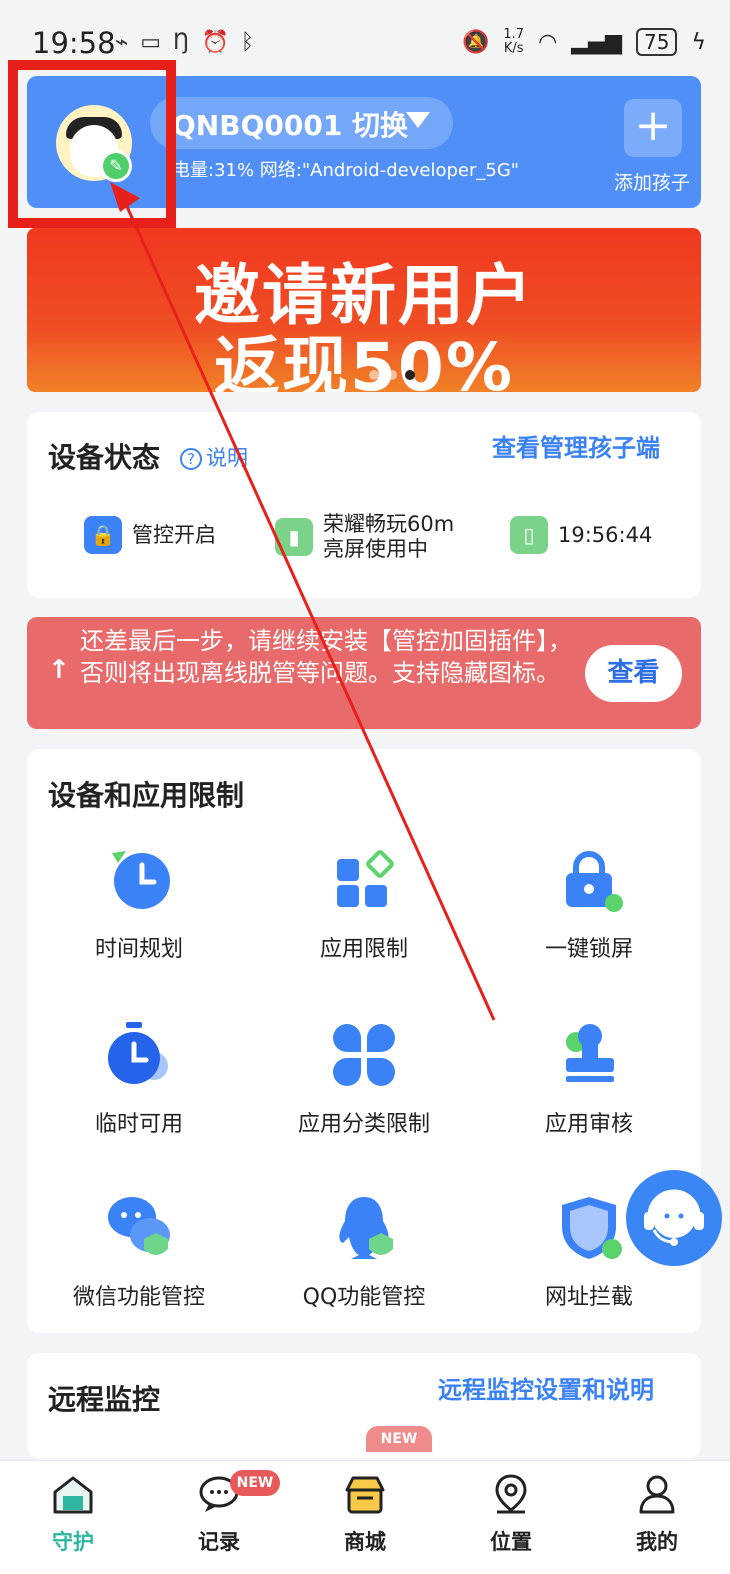  Describe the element at coordinates (365, 1494) in the screenshot. I see `shop-icon` at that location.